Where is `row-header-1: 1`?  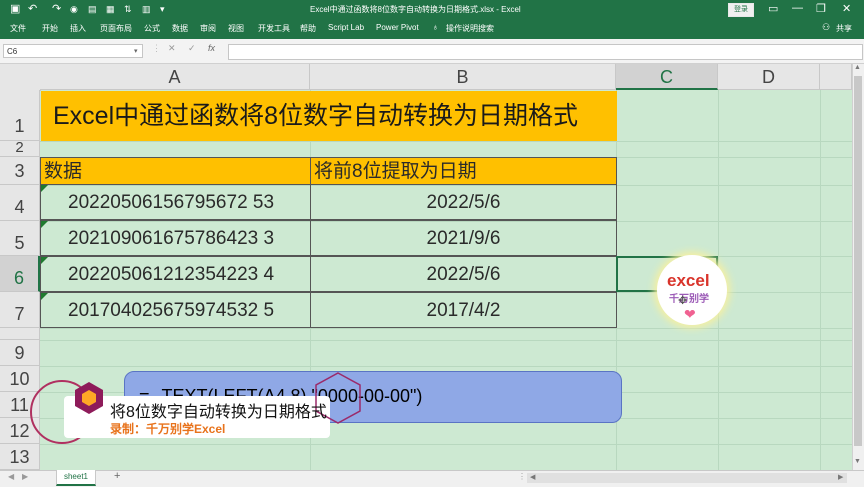 row-header-1: 1 is located at coordinates (20, 115).